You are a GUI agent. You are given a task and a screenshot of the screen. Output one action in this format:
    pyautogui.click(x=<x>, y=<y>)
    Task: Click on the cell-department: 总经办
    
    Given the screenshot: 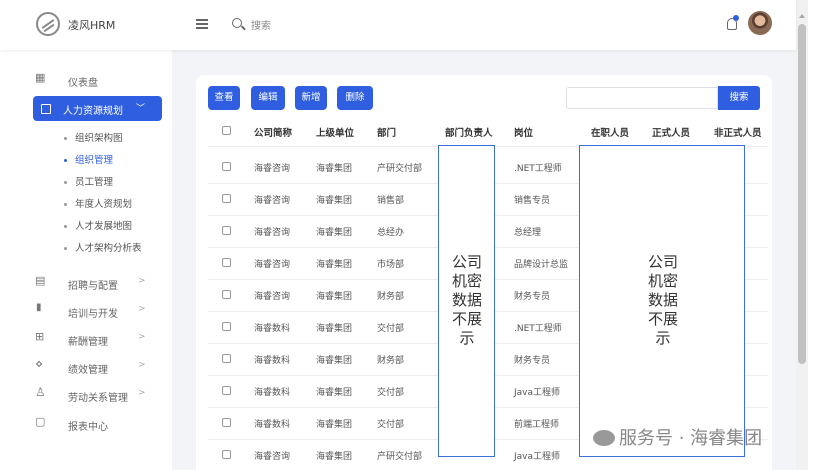 What is the action you would take?
    pyautogui.click(x=391, y=233)
    